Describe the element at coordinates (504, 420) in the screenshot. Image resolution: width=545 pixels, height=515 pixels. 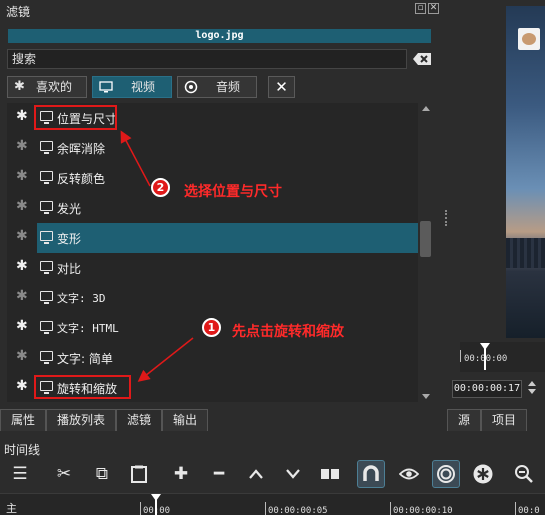
I see `tab-project: 项目` at that location.